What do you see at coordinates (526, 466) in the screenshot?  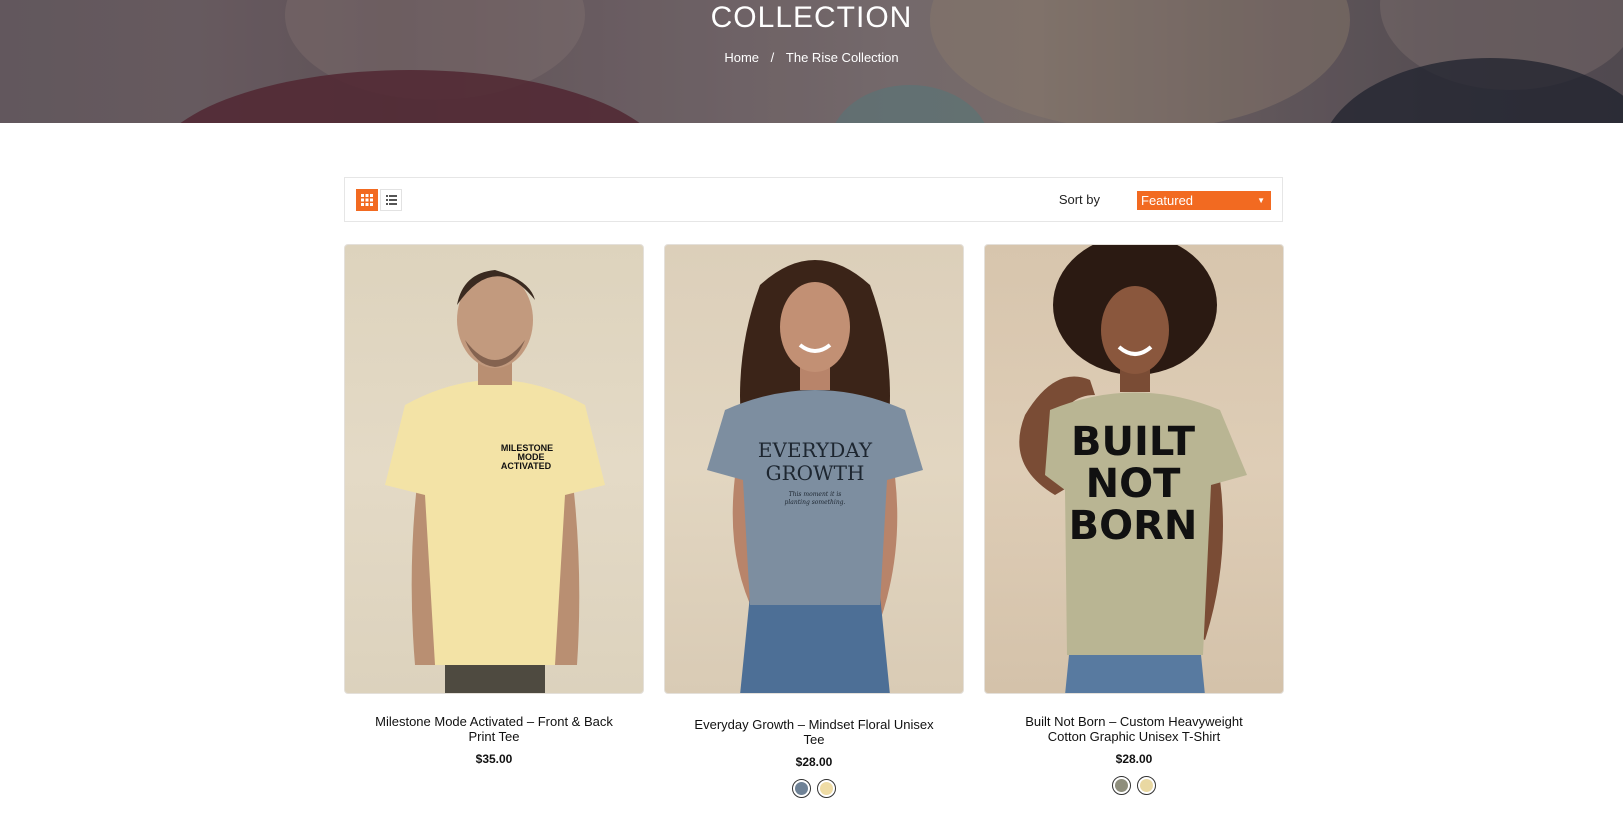 I see `shirt-print-line: ACTIVATED` at bounding box center [526, 466].